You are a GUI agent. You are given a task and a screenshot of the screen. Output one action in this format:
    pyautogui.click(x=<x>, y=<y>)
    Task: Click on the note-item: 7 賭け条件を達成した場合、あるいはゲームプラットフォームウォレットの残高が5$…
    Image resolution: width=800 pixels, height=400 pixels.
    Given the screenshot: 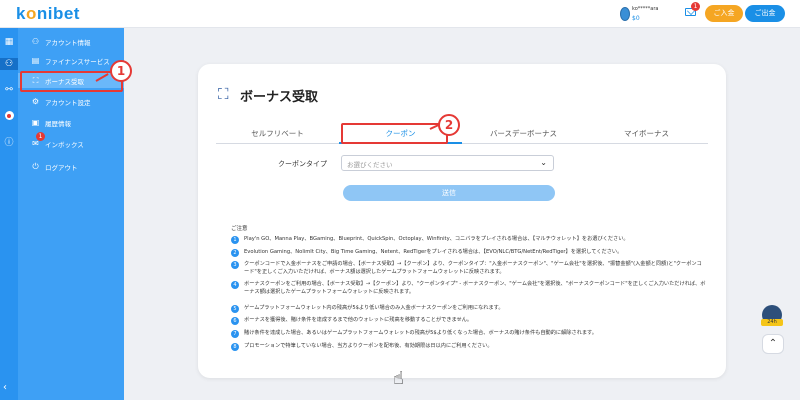 What is the action you would take?
    pyautogui.click(x=468, y=336)
    